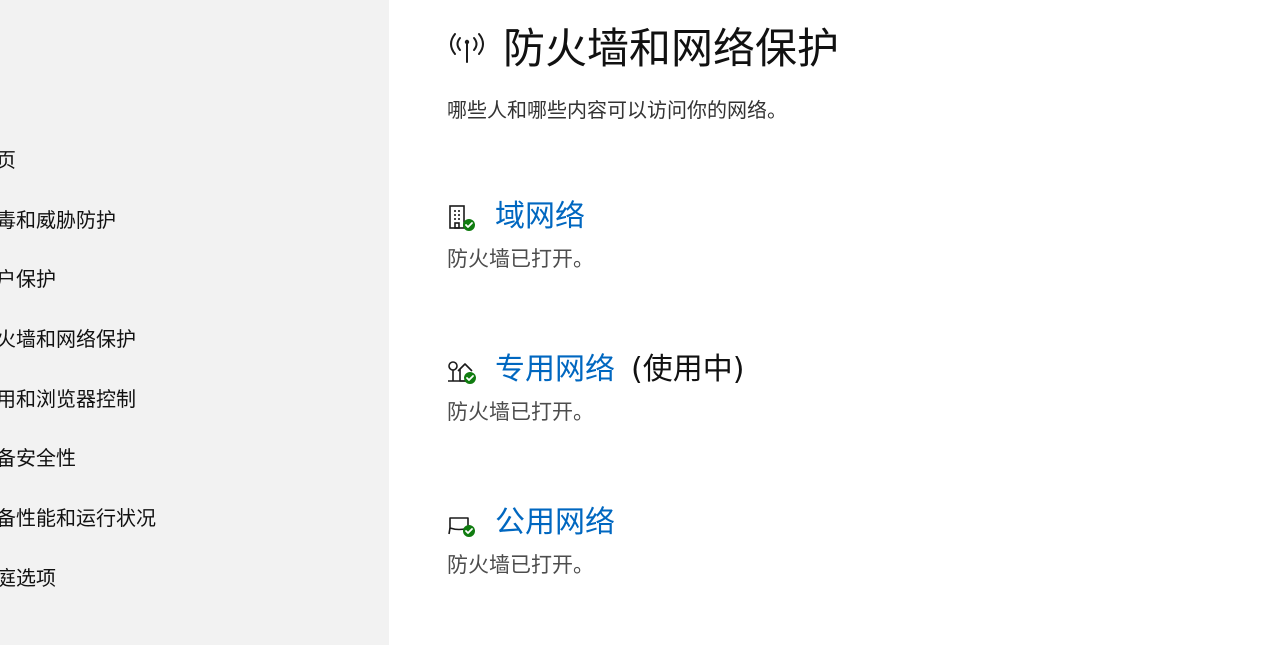  Describe the element at coordinates (8, 160) in the screenshot. I see `sidebar-item-label: 主页` at that location.